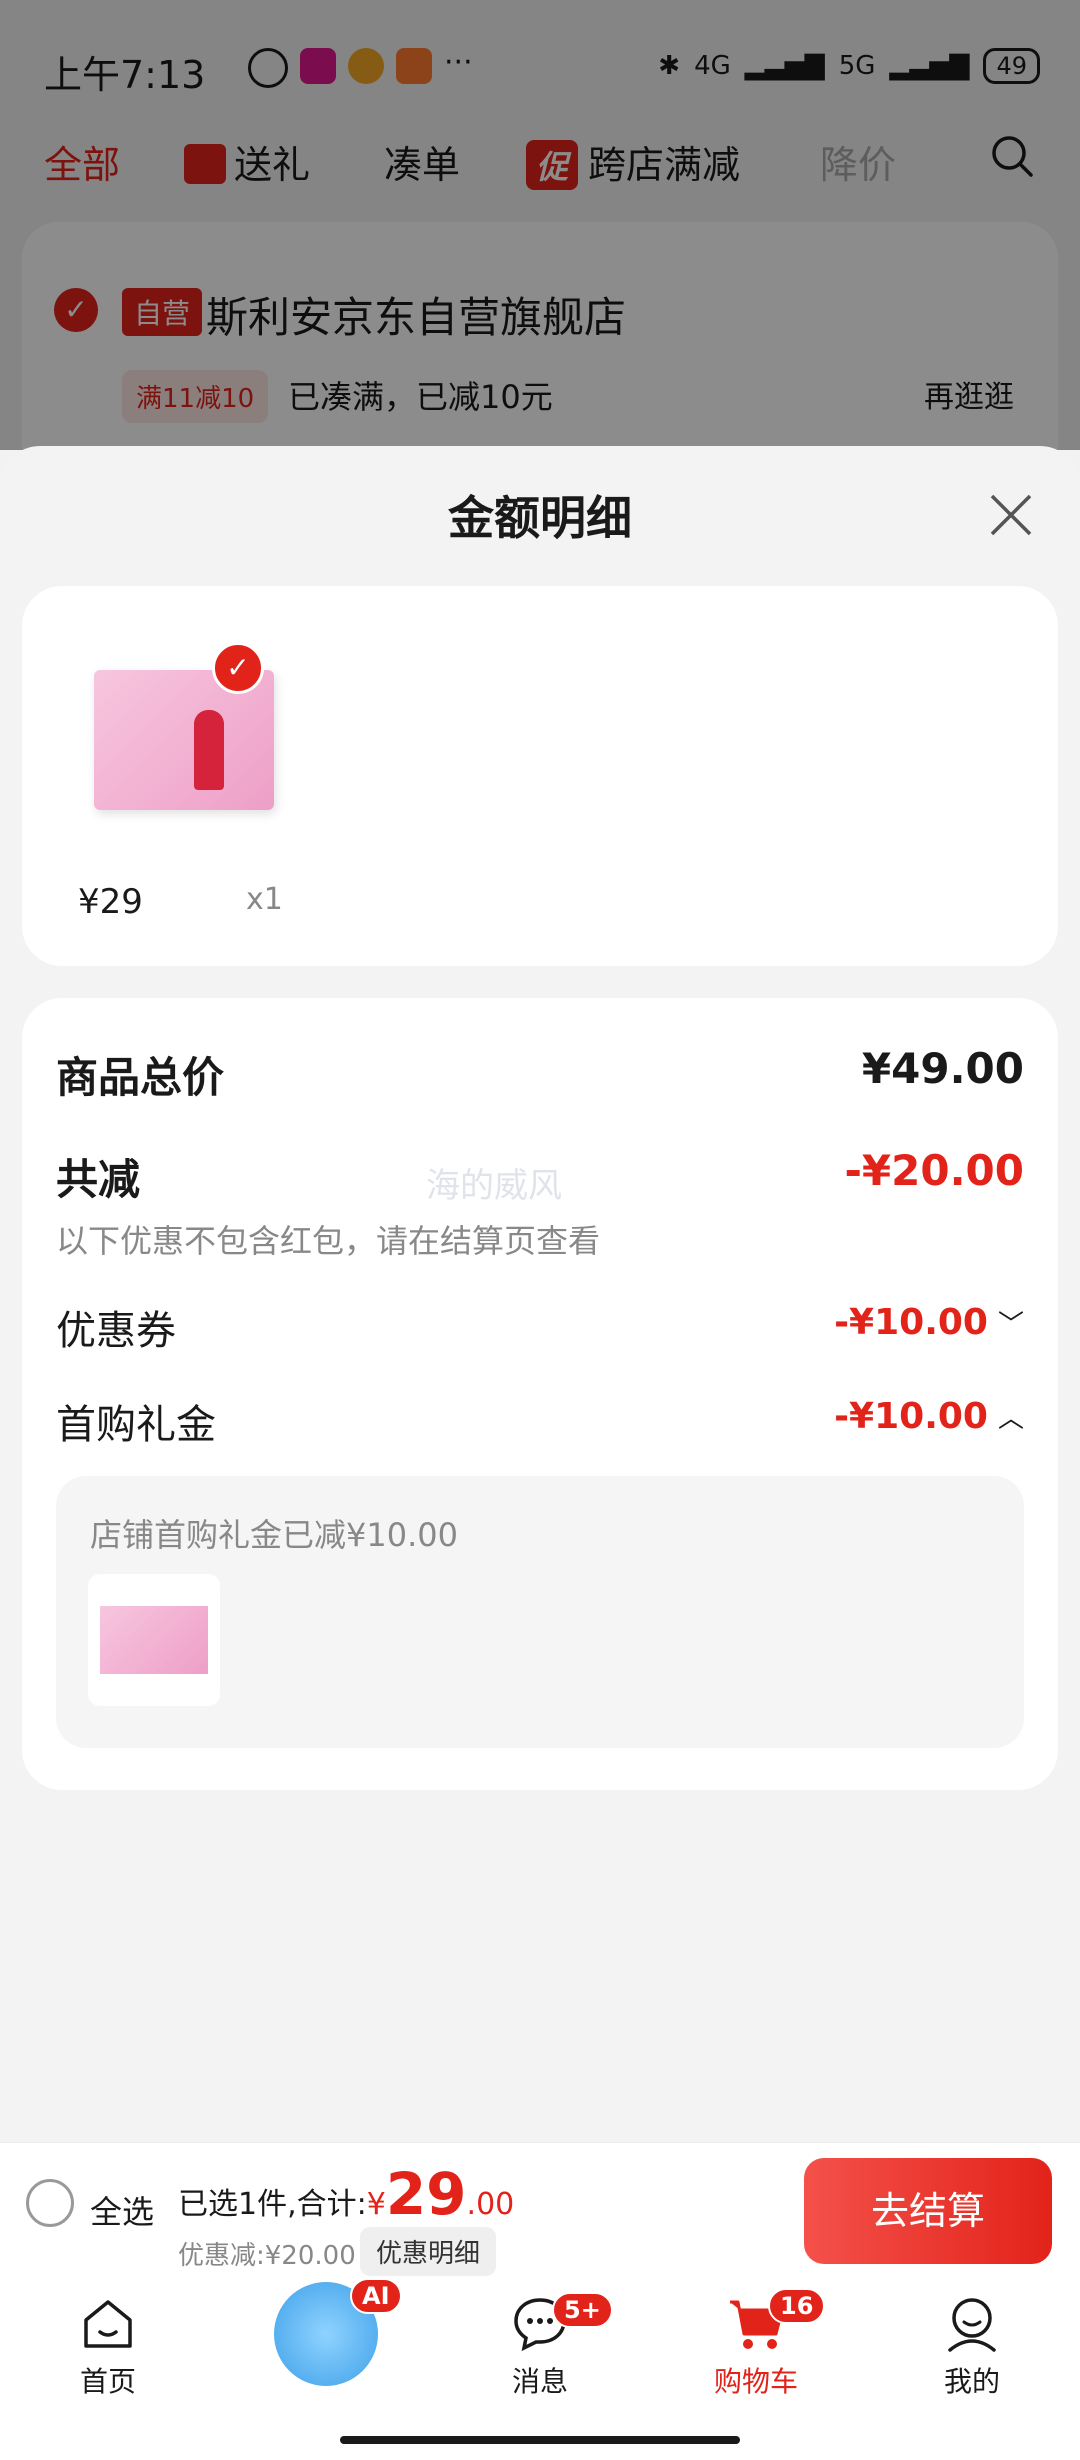 The width and height of the screenshot is (1080, 2460). I want to click on cart-badge: 16, so click(797, 2306).